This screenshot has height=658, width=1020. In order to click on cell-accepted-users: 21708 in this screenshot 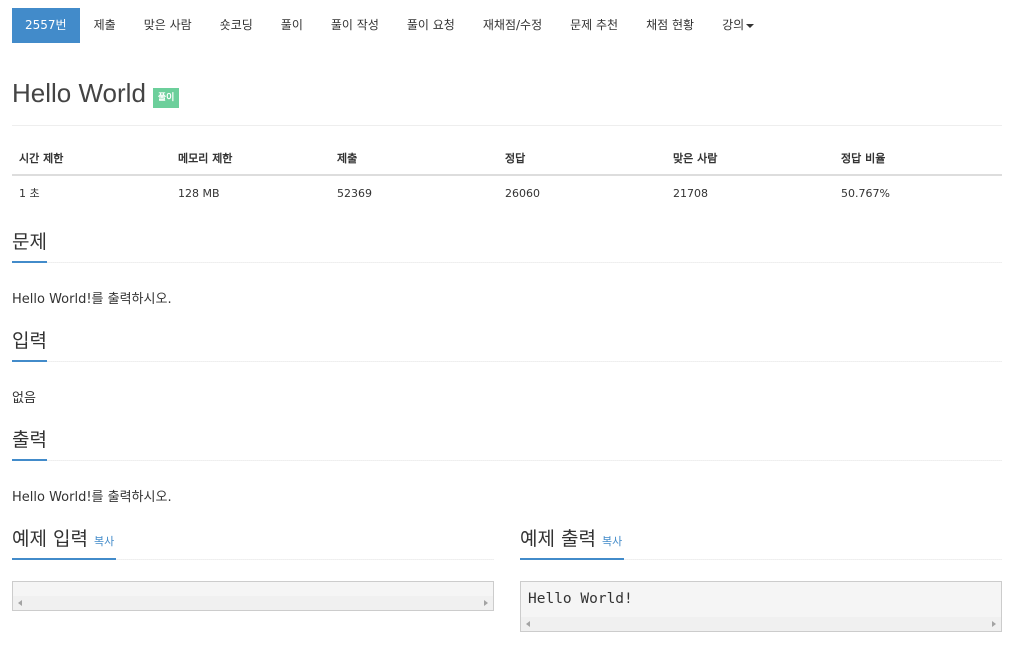, I will do `click(690, 193)`.